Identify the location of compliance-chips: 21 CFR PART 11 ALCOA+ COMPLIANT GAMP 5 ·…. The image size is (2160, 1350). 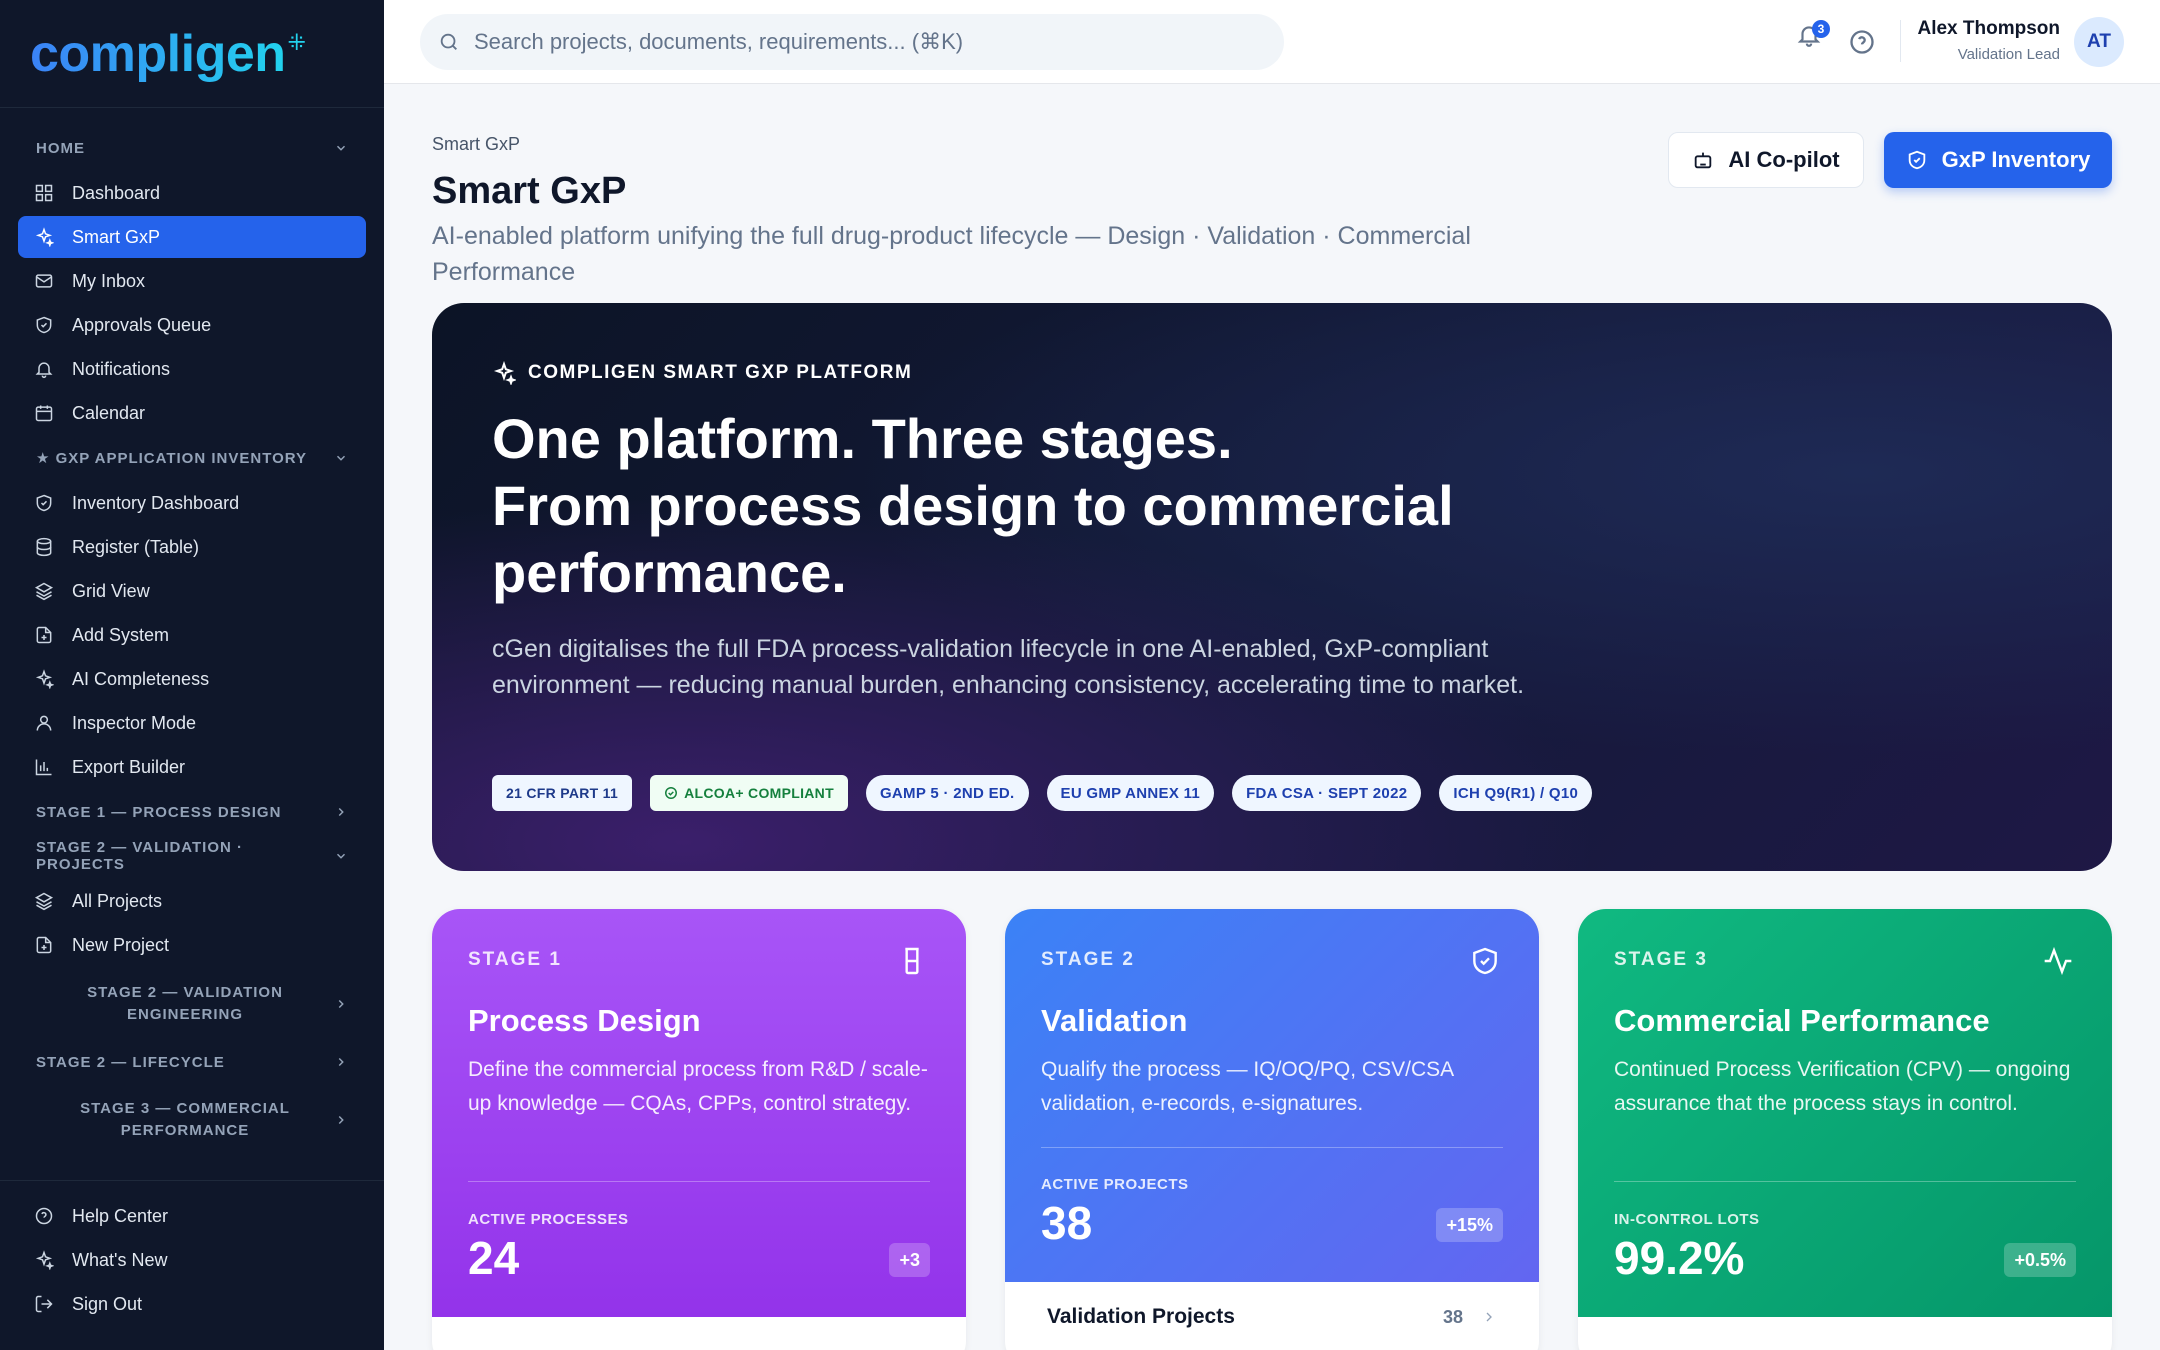
(1042, 793).